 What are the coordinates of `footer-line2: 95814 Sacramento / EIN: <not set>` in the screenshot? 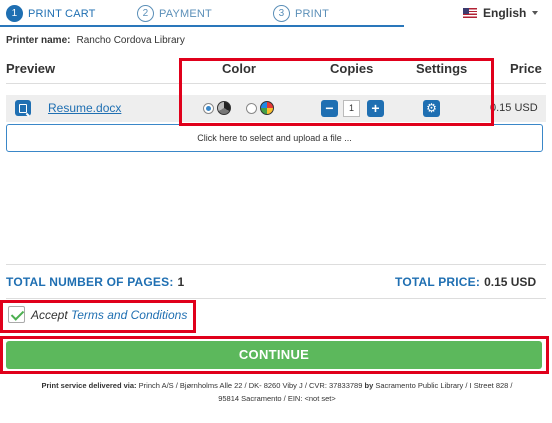 It's located at (277, 398).